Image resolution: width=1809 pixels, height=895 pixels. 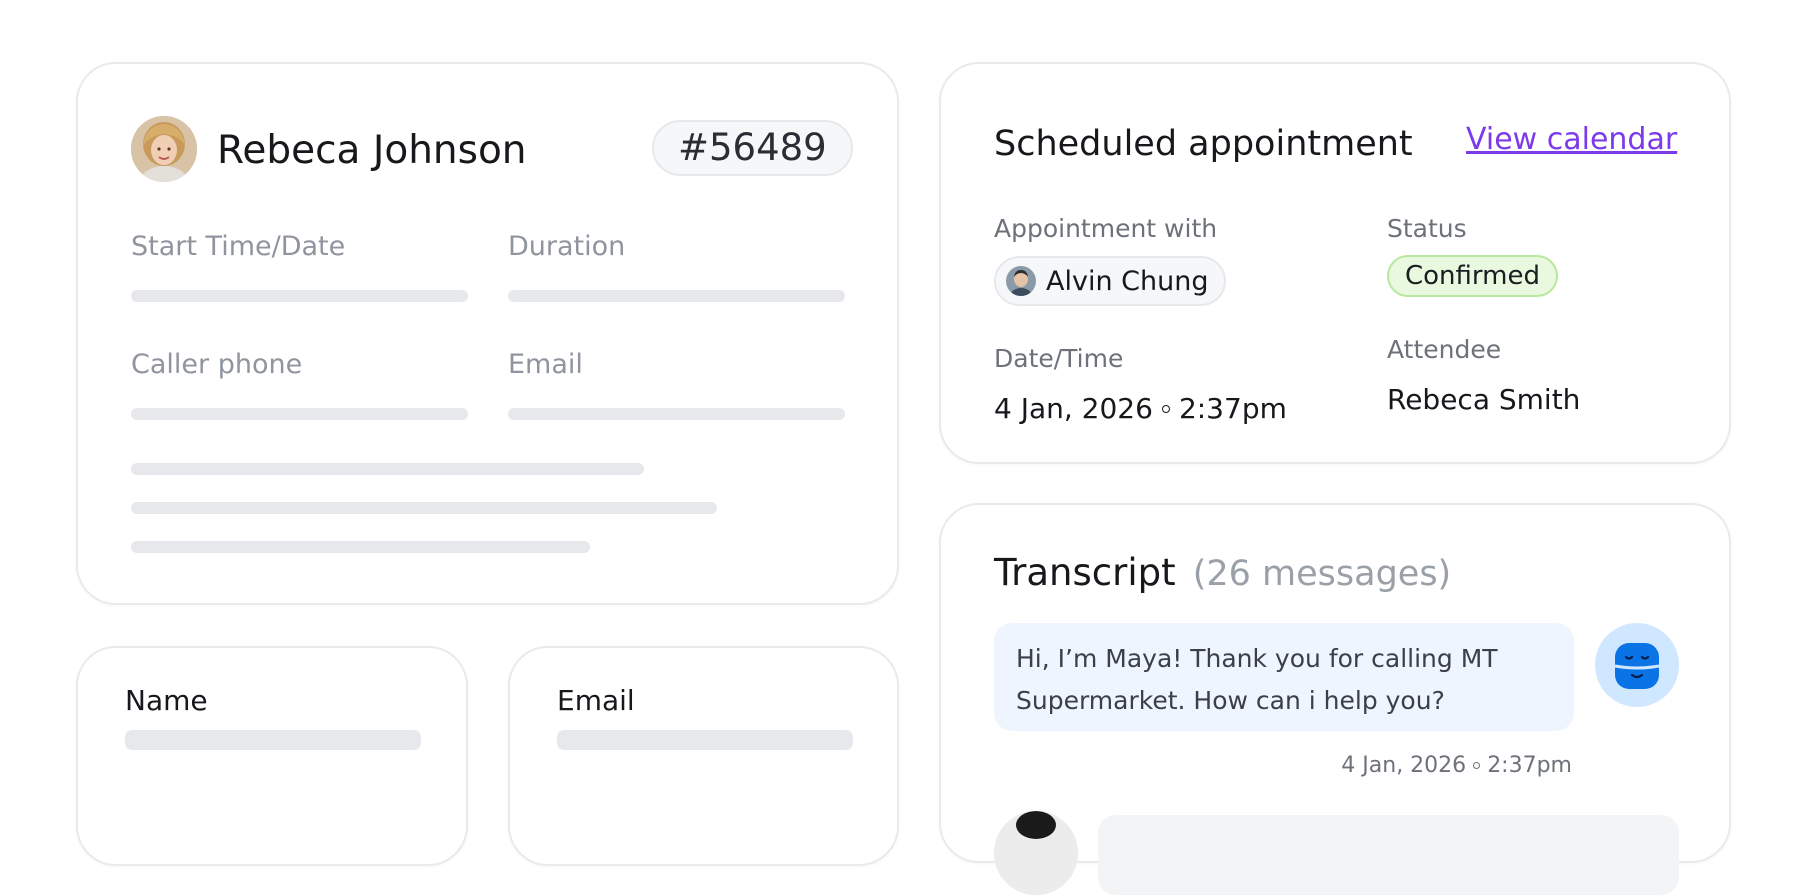 I want to click on email-card: Email, so click(x=703, y=756).